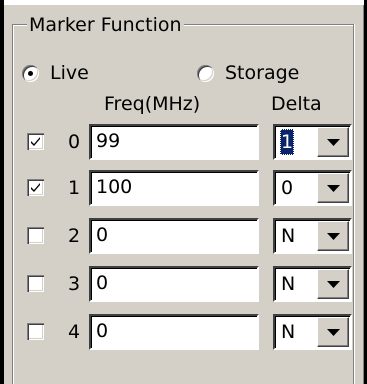 This screenshot has height=384, width=367. I want to click on marker-1-freq-input: 100, so click(174, 188).